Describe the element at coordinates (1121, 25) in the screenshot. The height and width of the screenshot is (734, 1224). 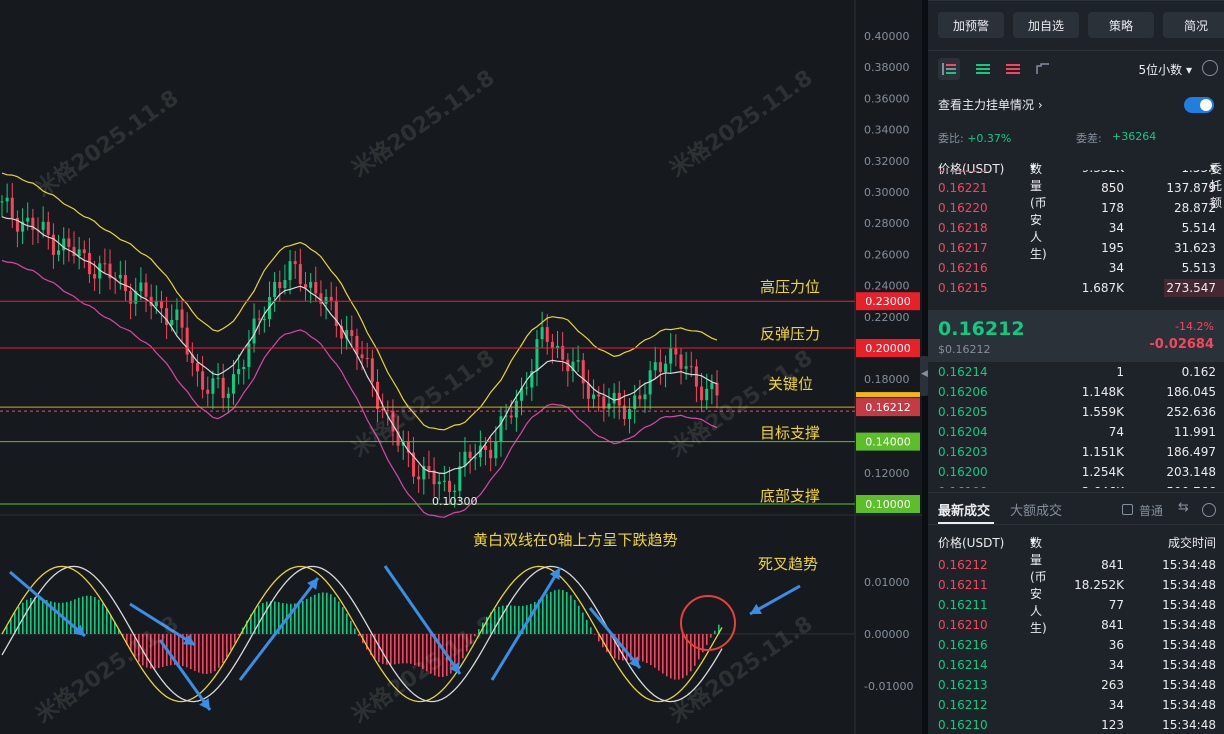
I see `strategy-button: 策略` at that location.